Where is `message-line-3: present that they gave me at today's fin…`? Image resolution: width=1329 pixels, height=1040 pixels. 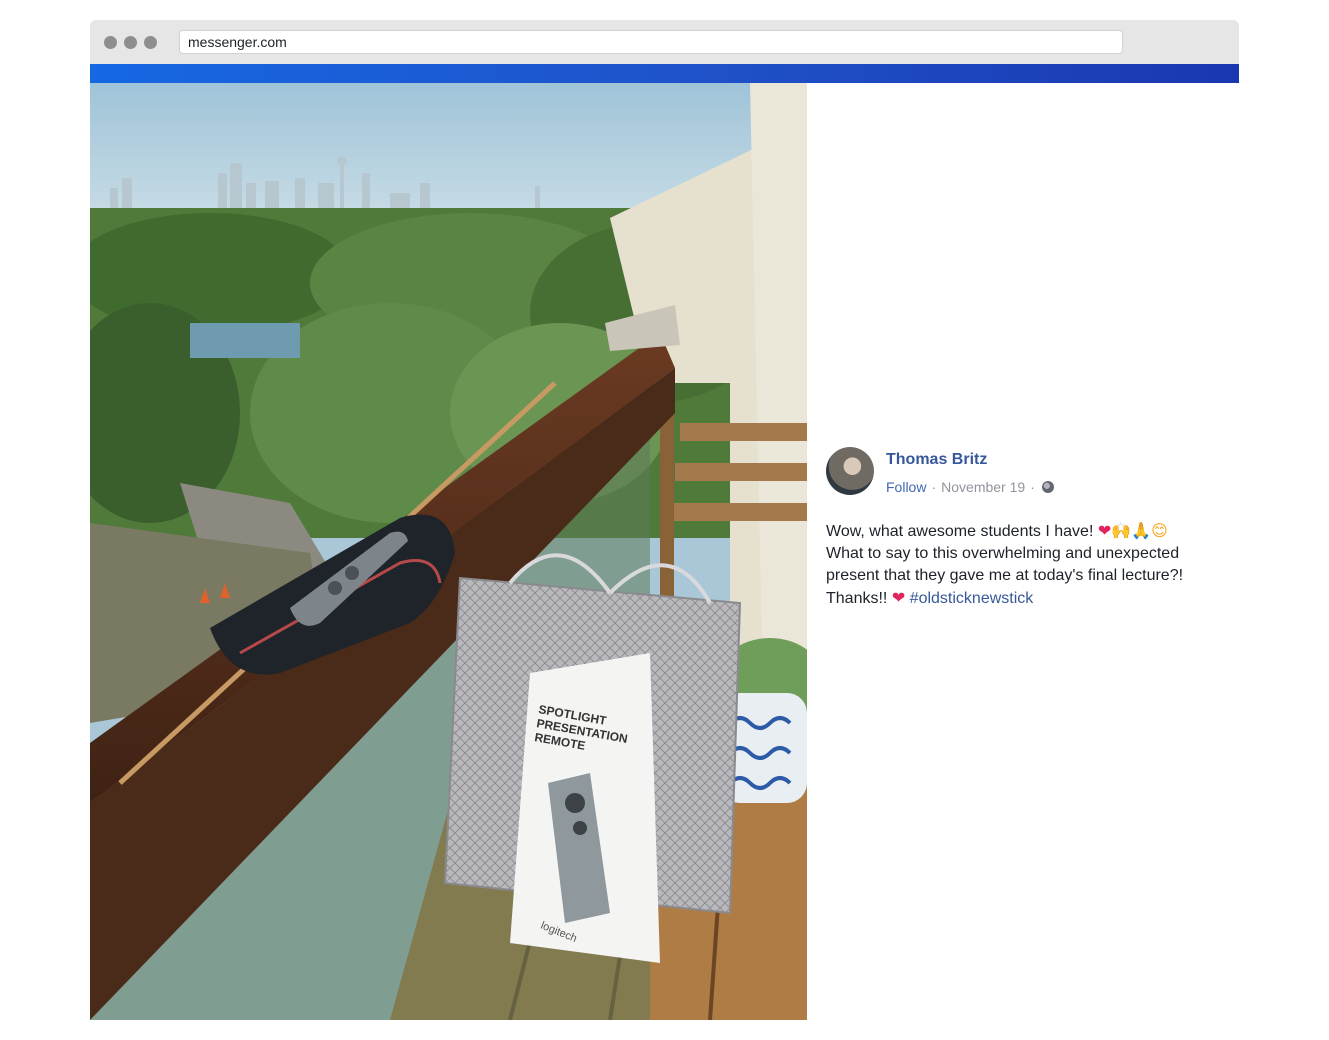
message-line-3: present that they gave me at today's fin… is located at coordinates (1005, 575).